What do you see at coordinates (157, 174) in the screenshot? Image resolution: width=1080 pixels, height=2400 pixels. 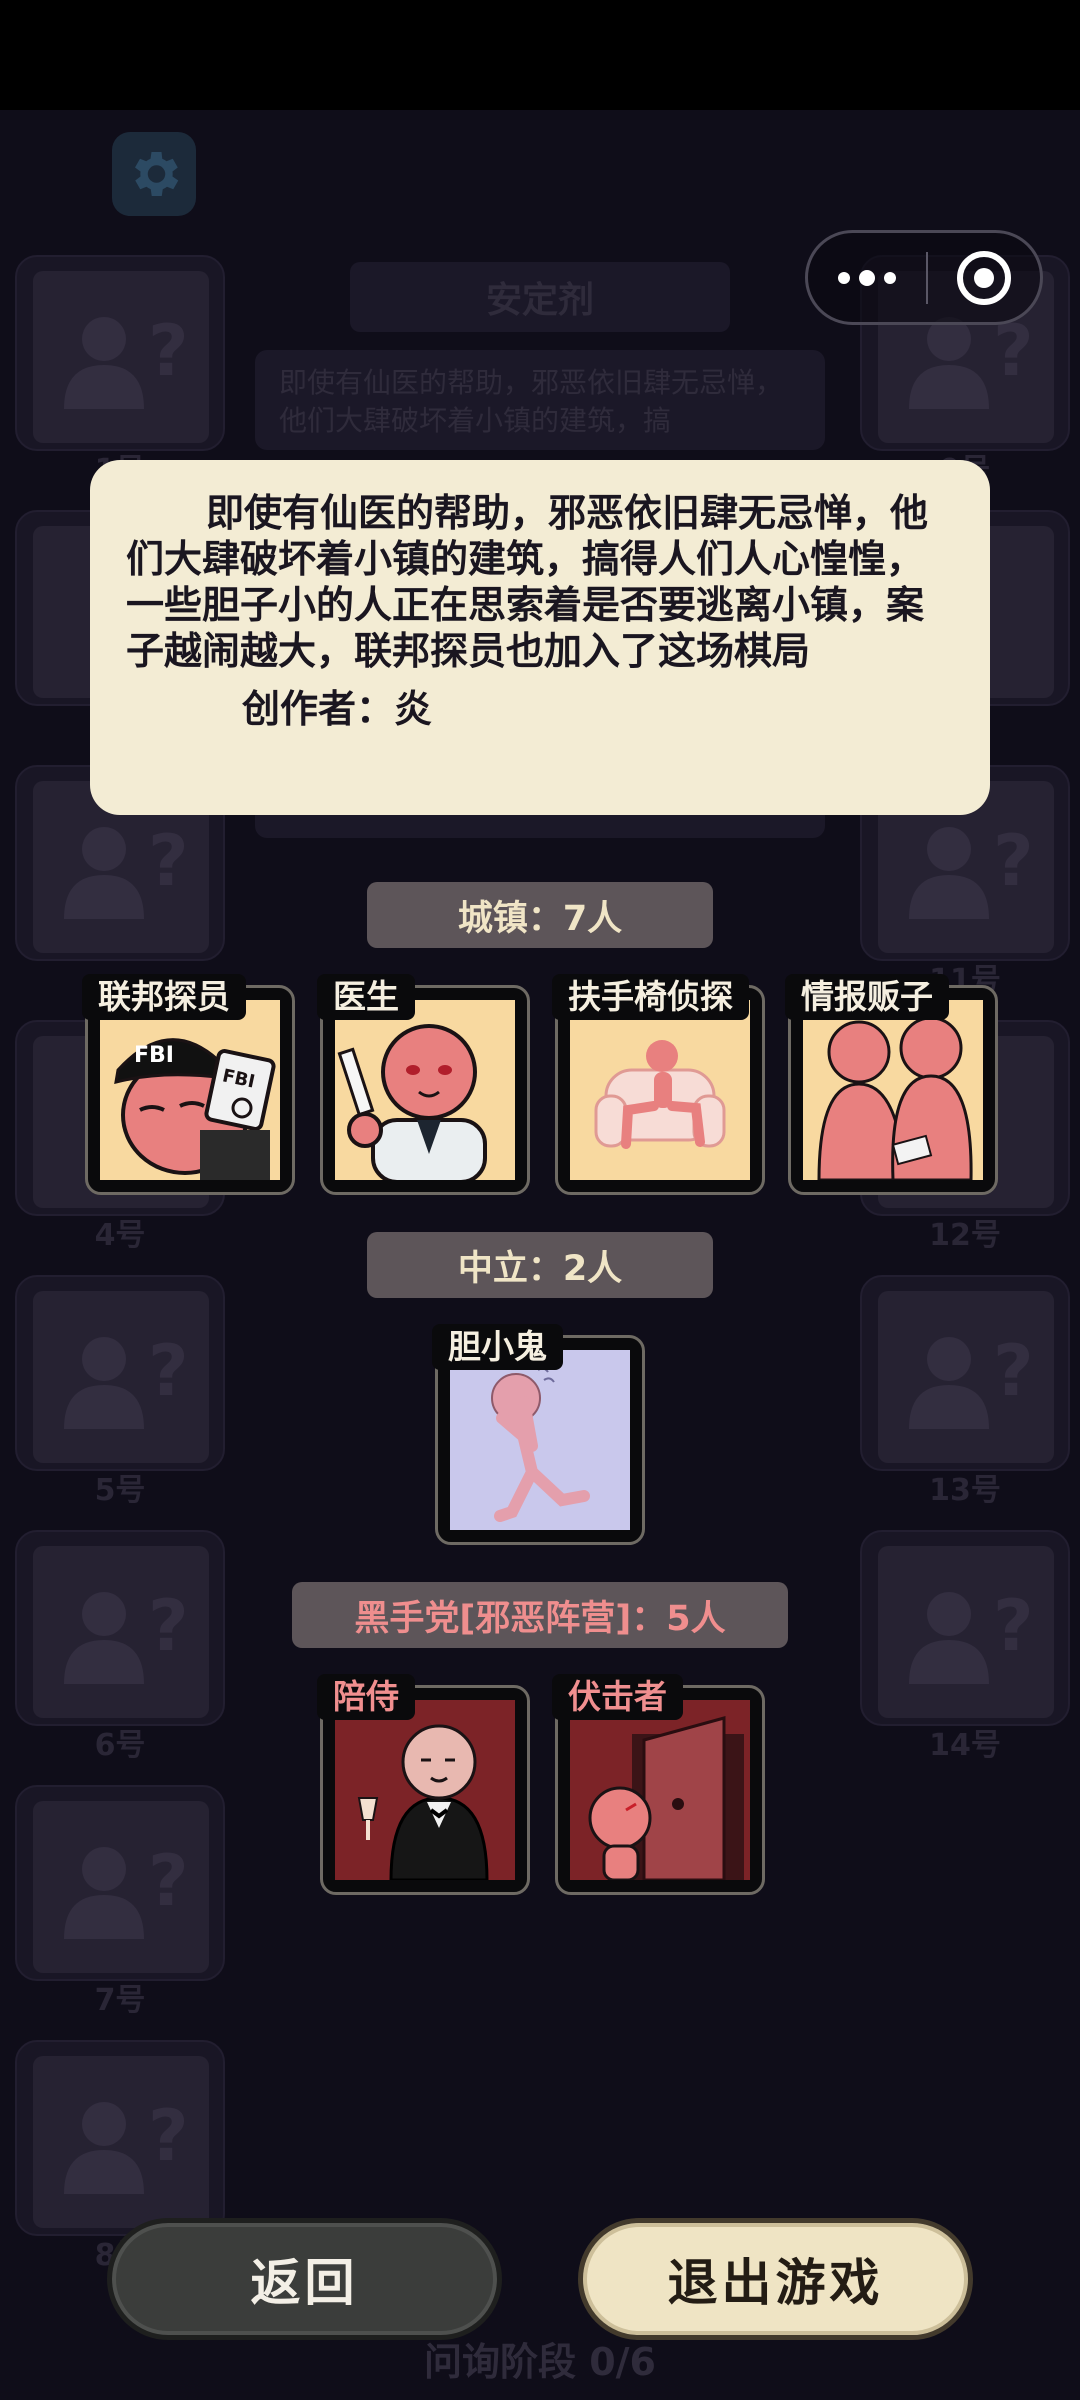 I see `gear-icon` at bounding box center [157, 174].